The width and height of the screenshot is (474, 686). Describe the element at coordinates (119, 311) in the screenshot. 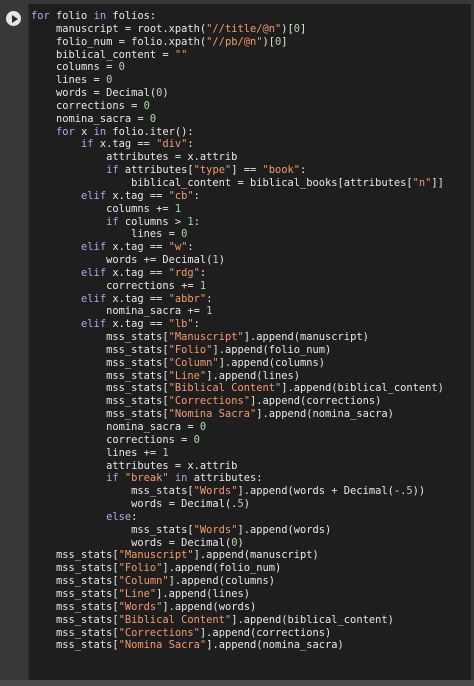

I see `code-text: nomina_sacra +=` at that location.